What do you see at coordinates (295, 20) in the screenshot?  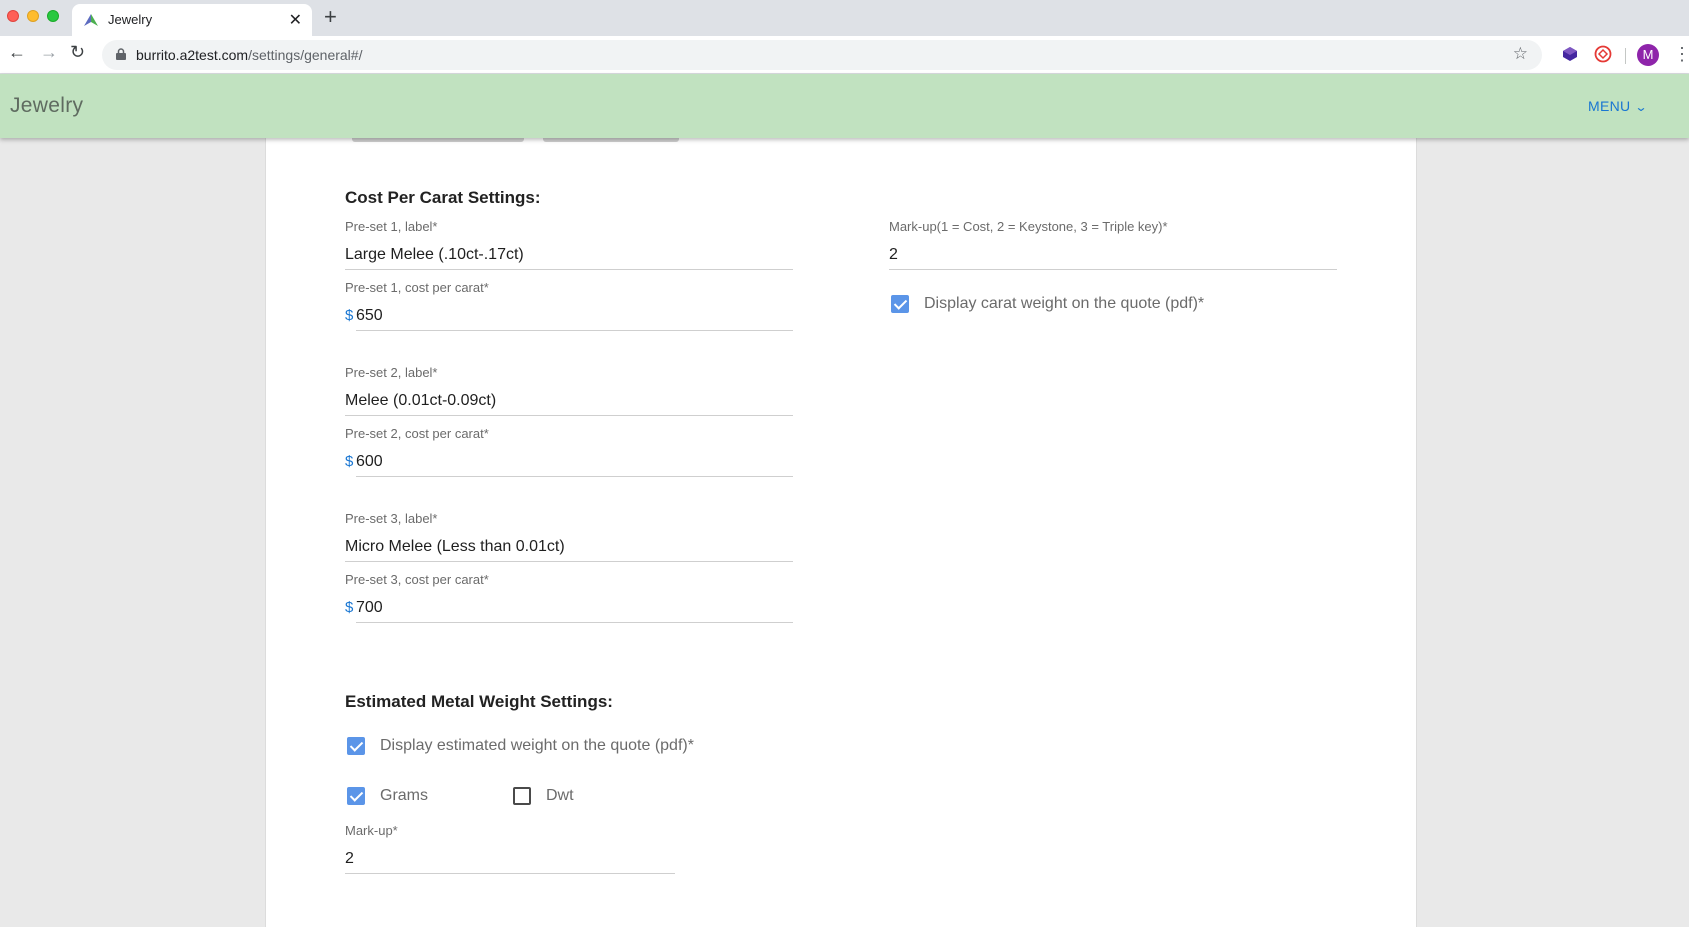 I see `tab-close-icon: ✕` at bounding box center [295, 20].